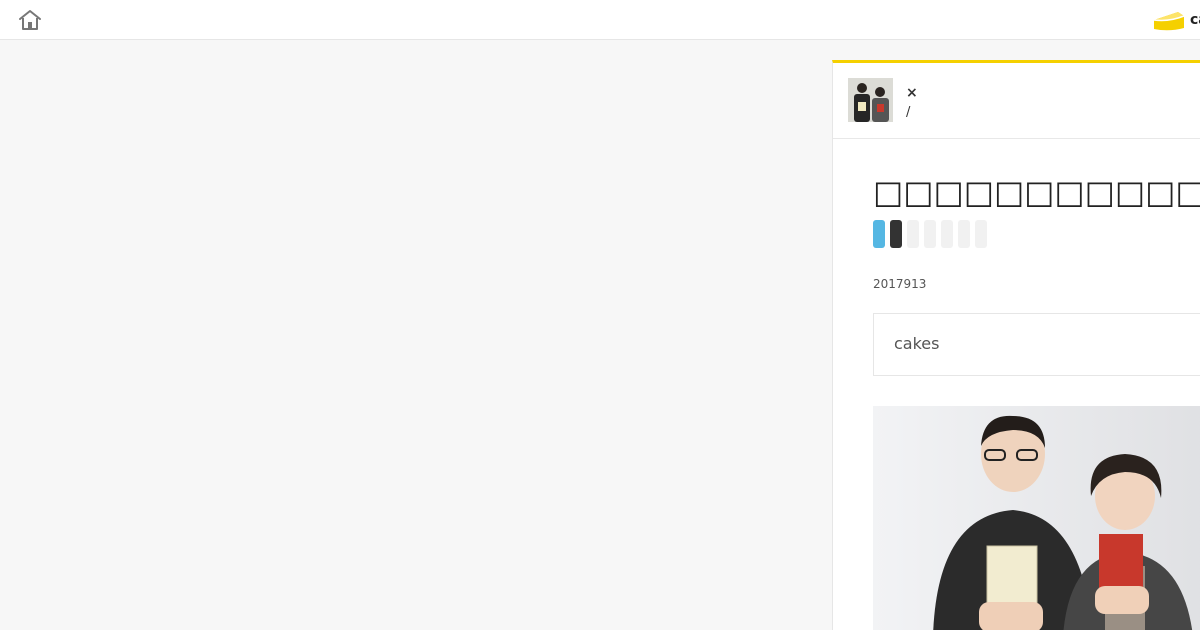 The height and width of the screenshot is (630, 1200). I want to click on source-box: cakes, so click(1036, 344).